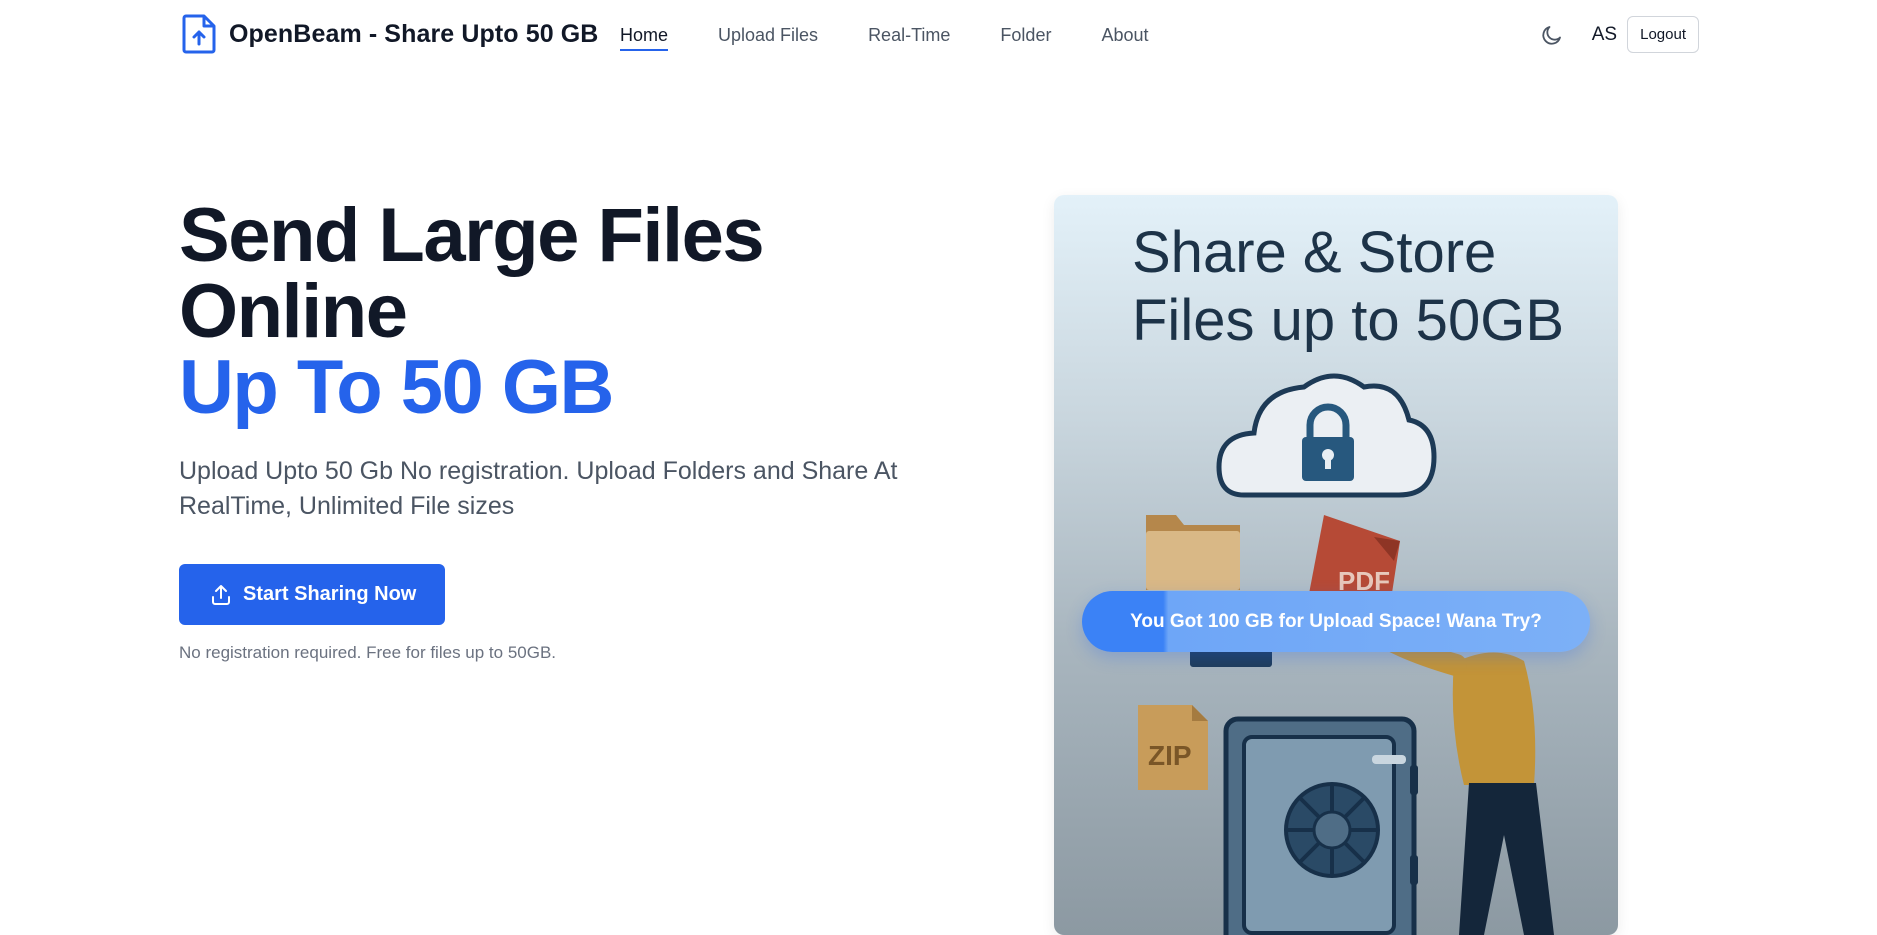  I want to click on safe-icon, so click(1320, 825).